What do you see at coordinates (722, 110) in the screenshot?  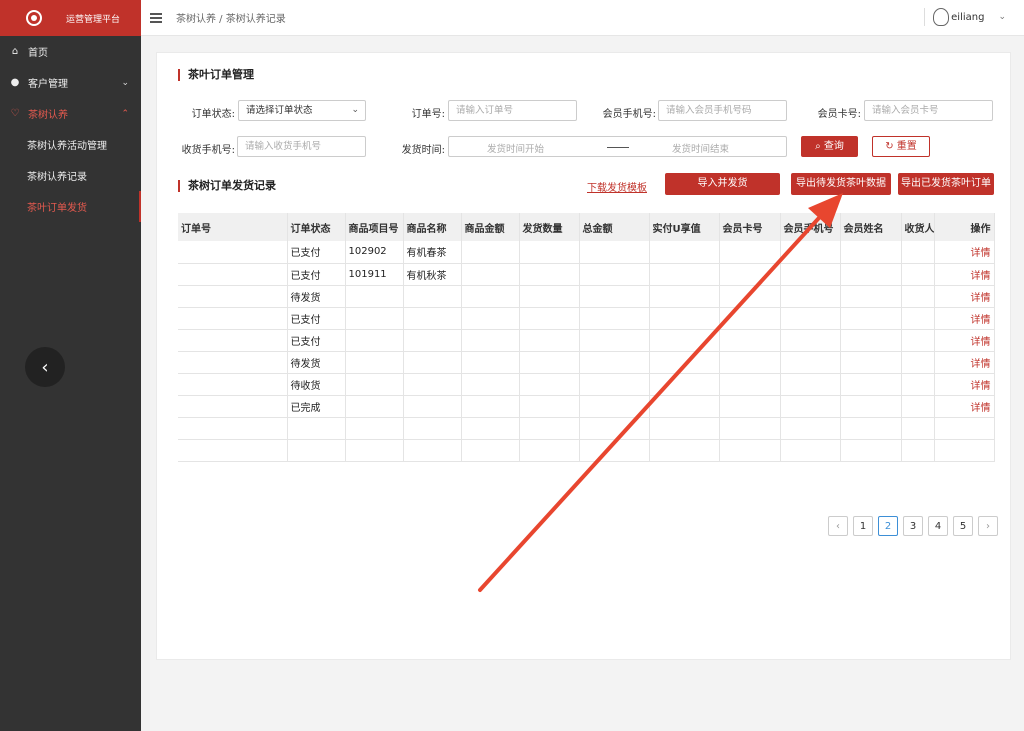 I see `member-phone-input: 请输入会员手机号码` at bounding box center [722, 110].